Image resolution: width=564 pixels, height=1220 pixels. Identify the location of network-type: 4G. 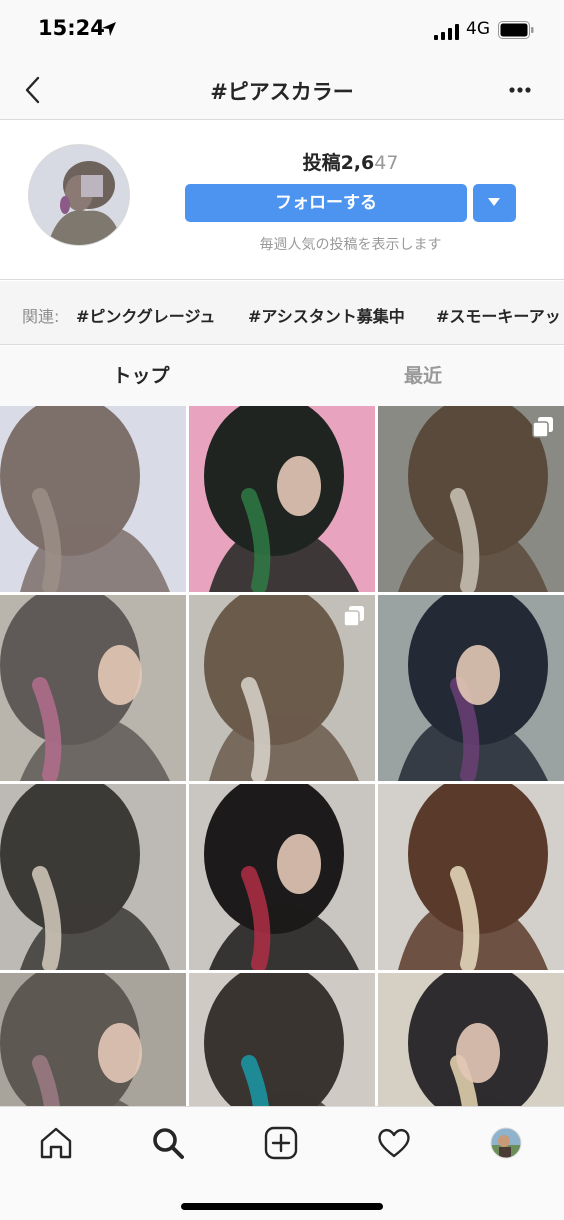
(478, 29).